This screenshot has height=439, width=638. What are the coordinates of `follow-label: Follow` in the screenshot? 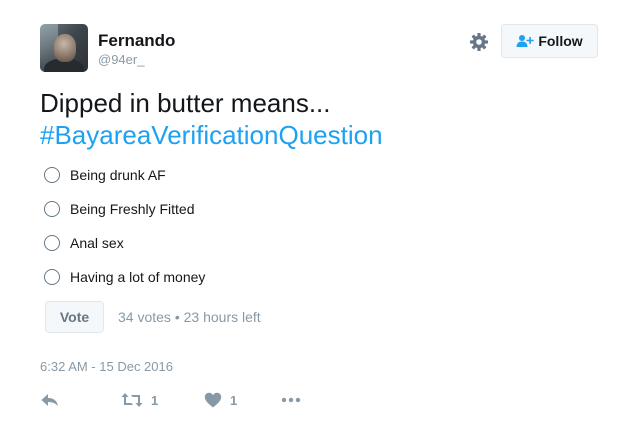 It's located at (560, 41).